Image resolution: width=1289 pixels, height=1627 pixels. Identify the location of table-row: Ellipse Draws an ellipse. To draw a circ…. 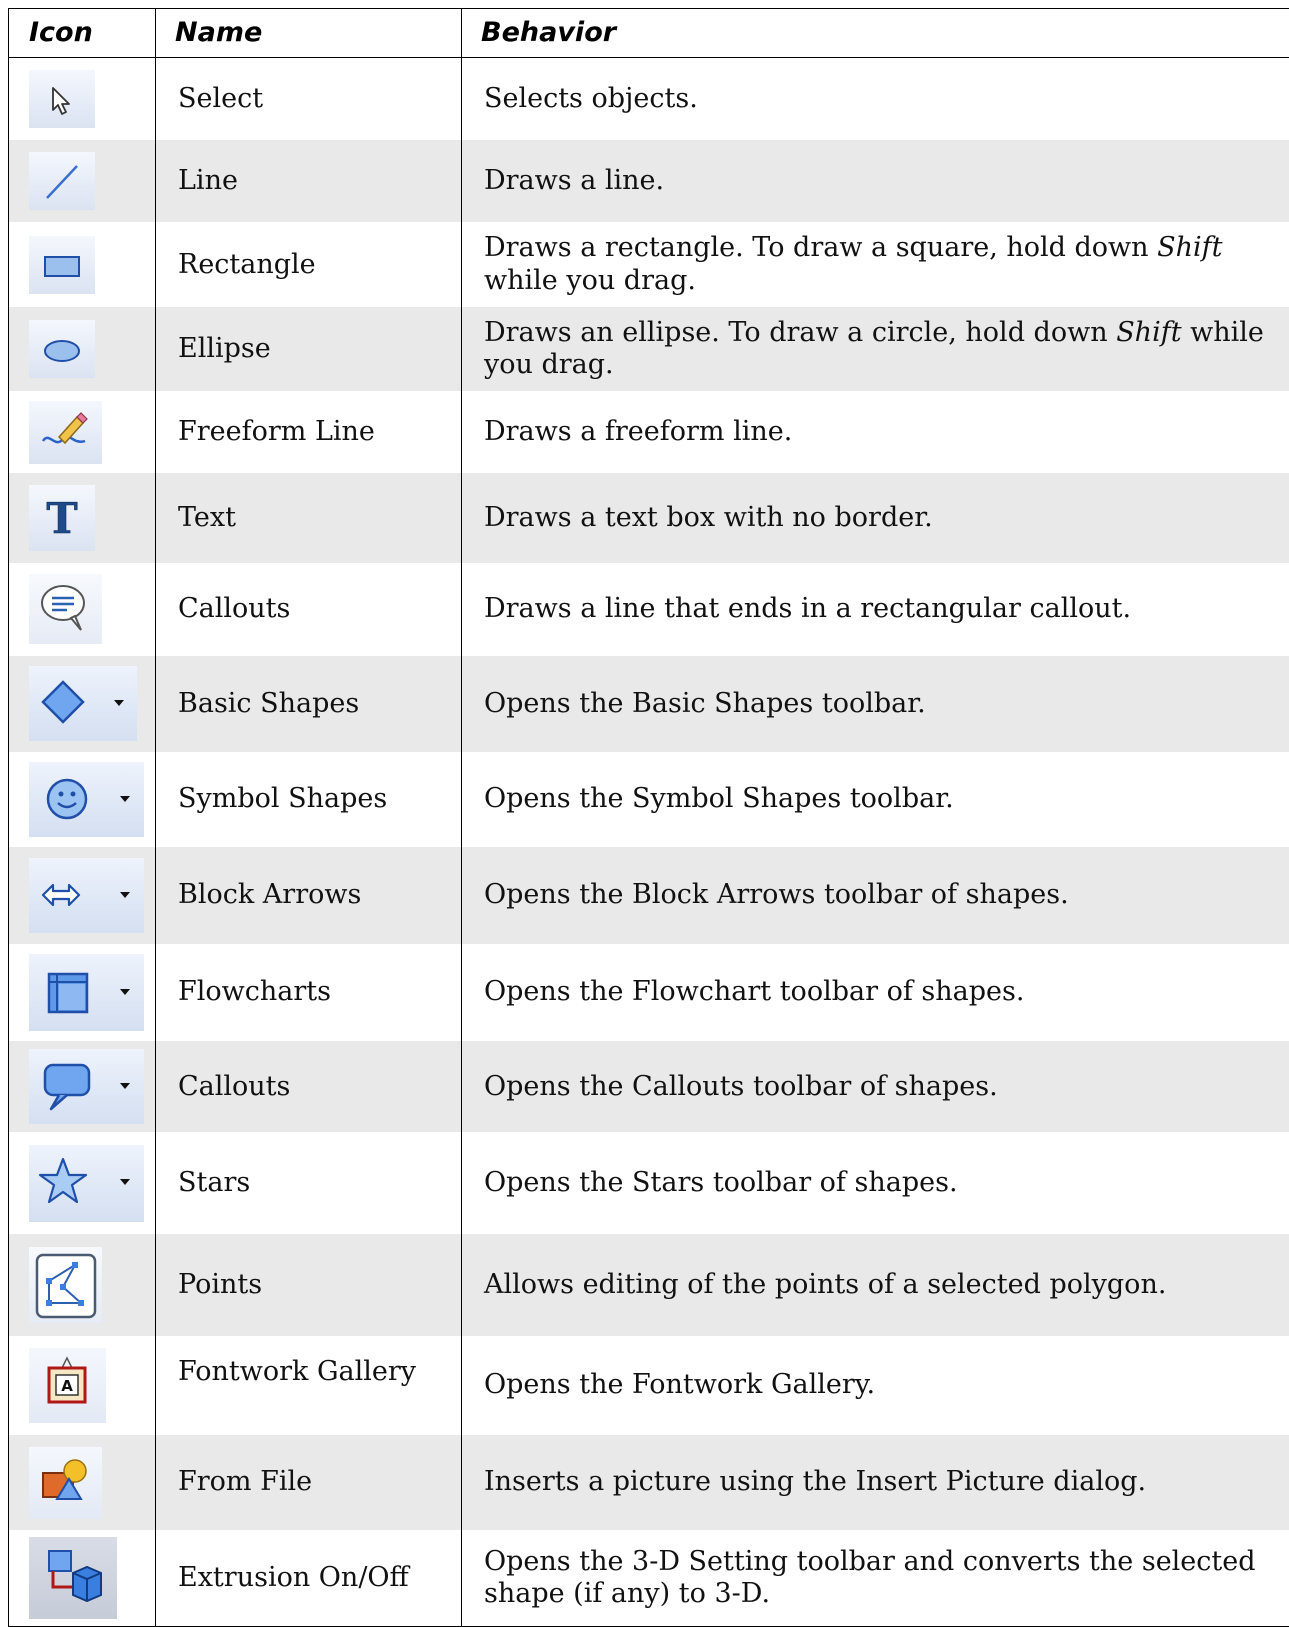
(648, 349).